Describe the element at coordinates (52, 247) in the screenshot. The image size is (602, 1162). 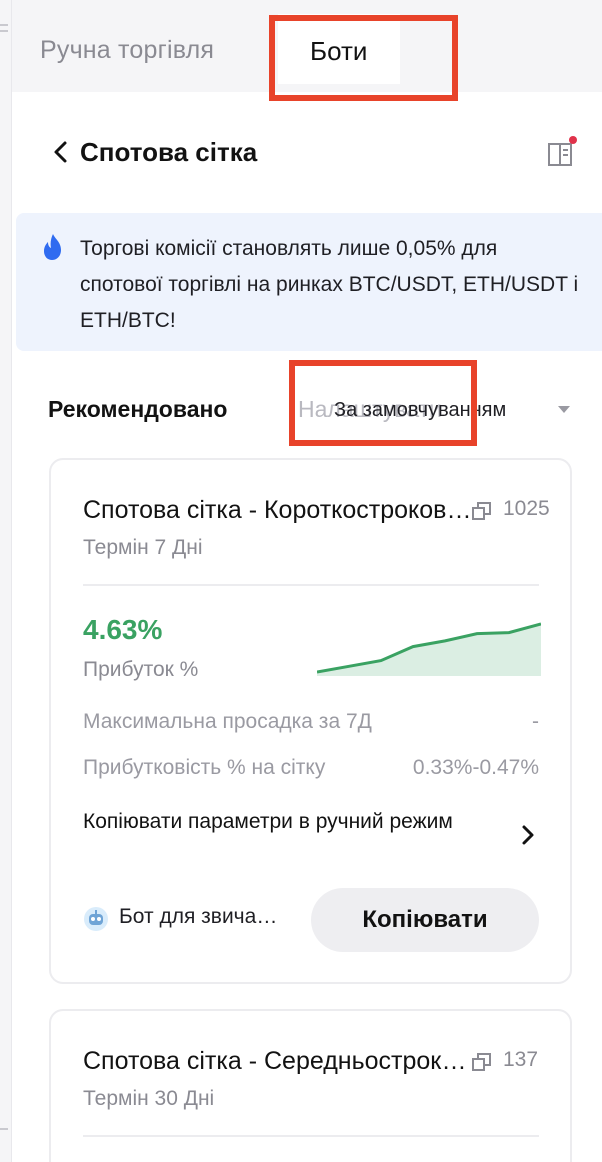
I see `fire-icon` at that location.